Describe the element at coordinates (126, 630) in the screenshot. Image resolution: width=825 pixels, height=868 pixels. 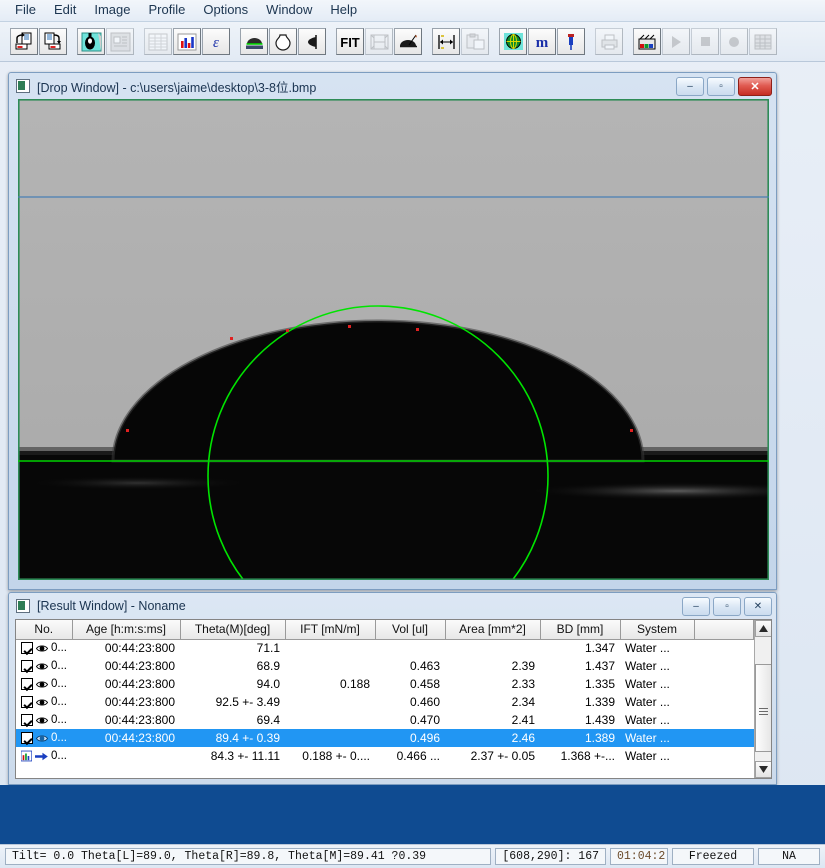
I see `column-header-age: Age [h:m:s:ms]` at that location.